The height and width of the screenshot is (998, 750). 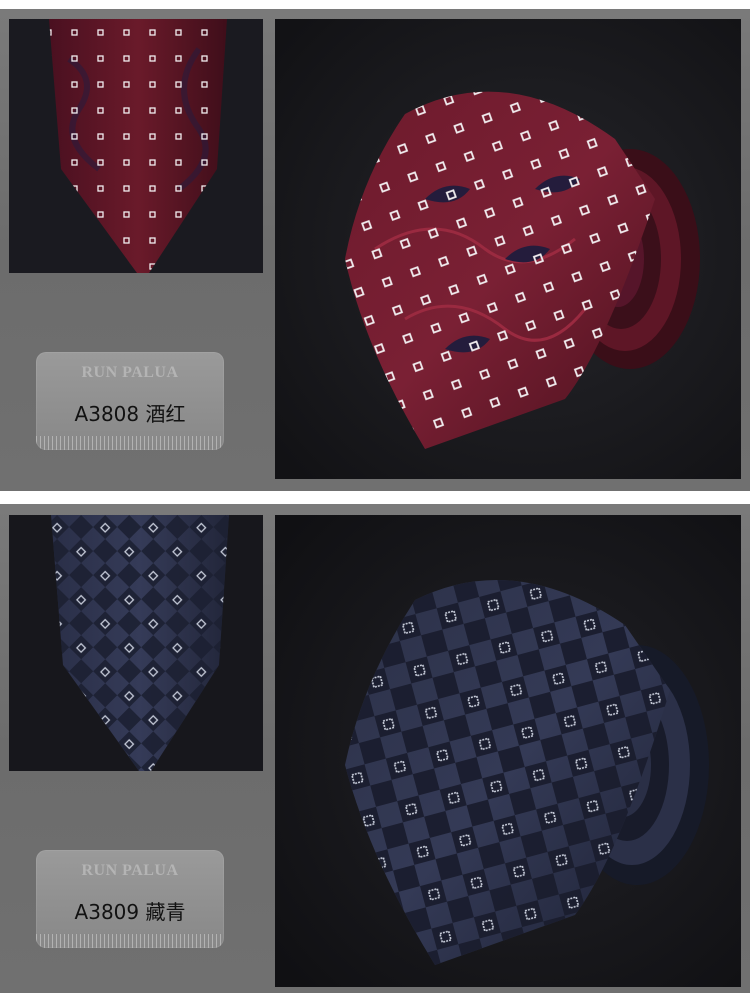 I want to click on burgundy-tie-tip-graphic, so click(x=136, y=146).